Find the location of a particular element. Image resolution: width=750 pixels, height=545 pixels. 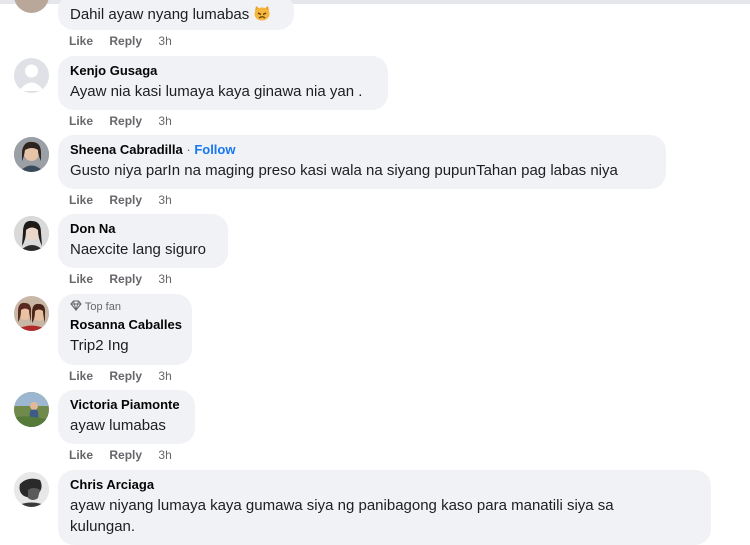

pouting-cat-emoji-icon is located at coordinates (262, 16).